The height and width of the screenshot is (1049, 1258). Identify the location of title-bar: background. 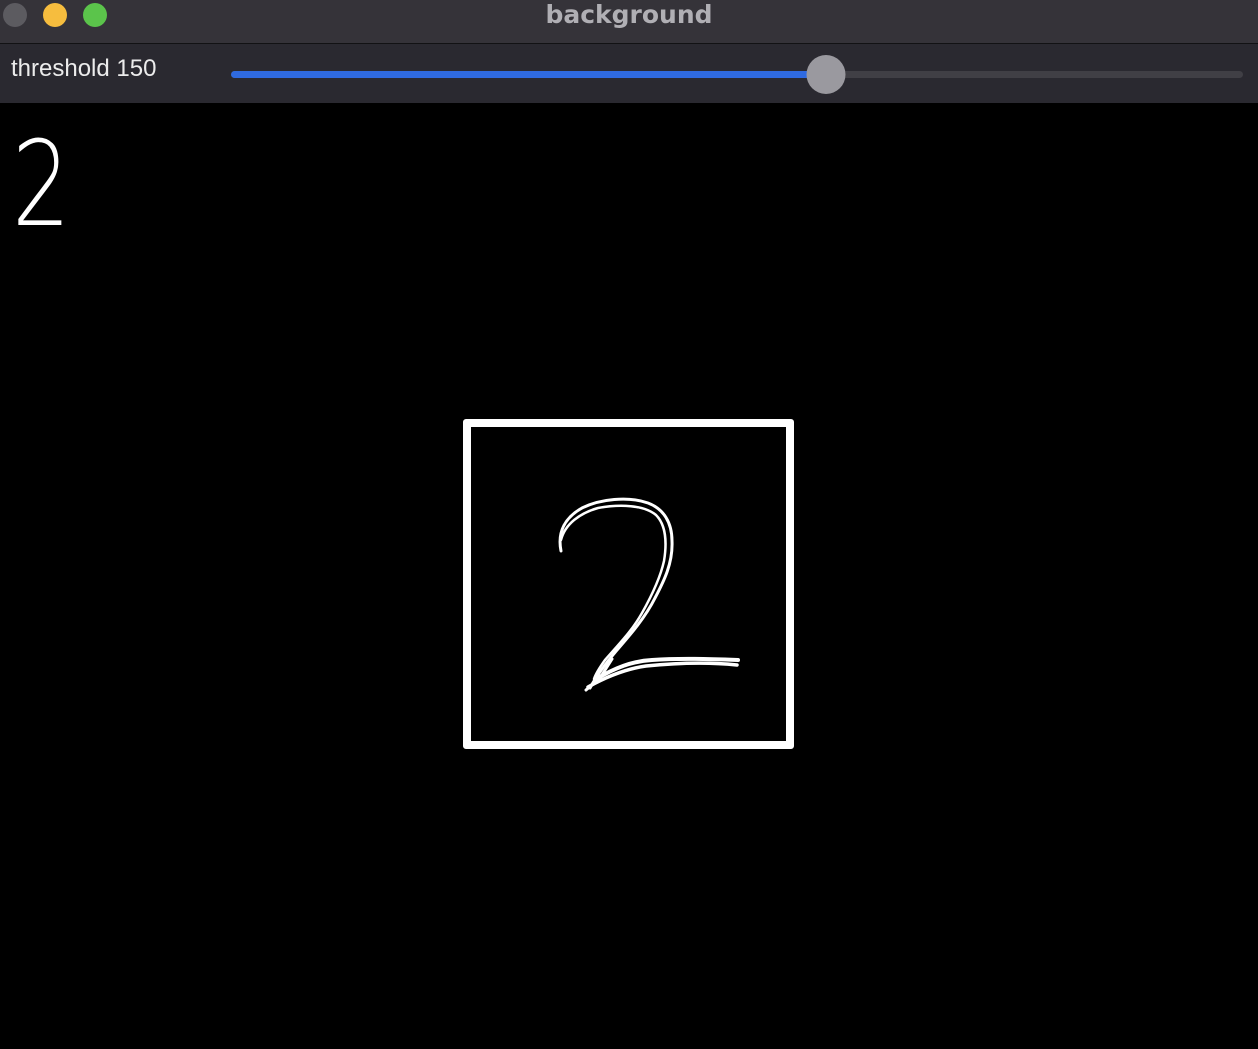
(629, 22).